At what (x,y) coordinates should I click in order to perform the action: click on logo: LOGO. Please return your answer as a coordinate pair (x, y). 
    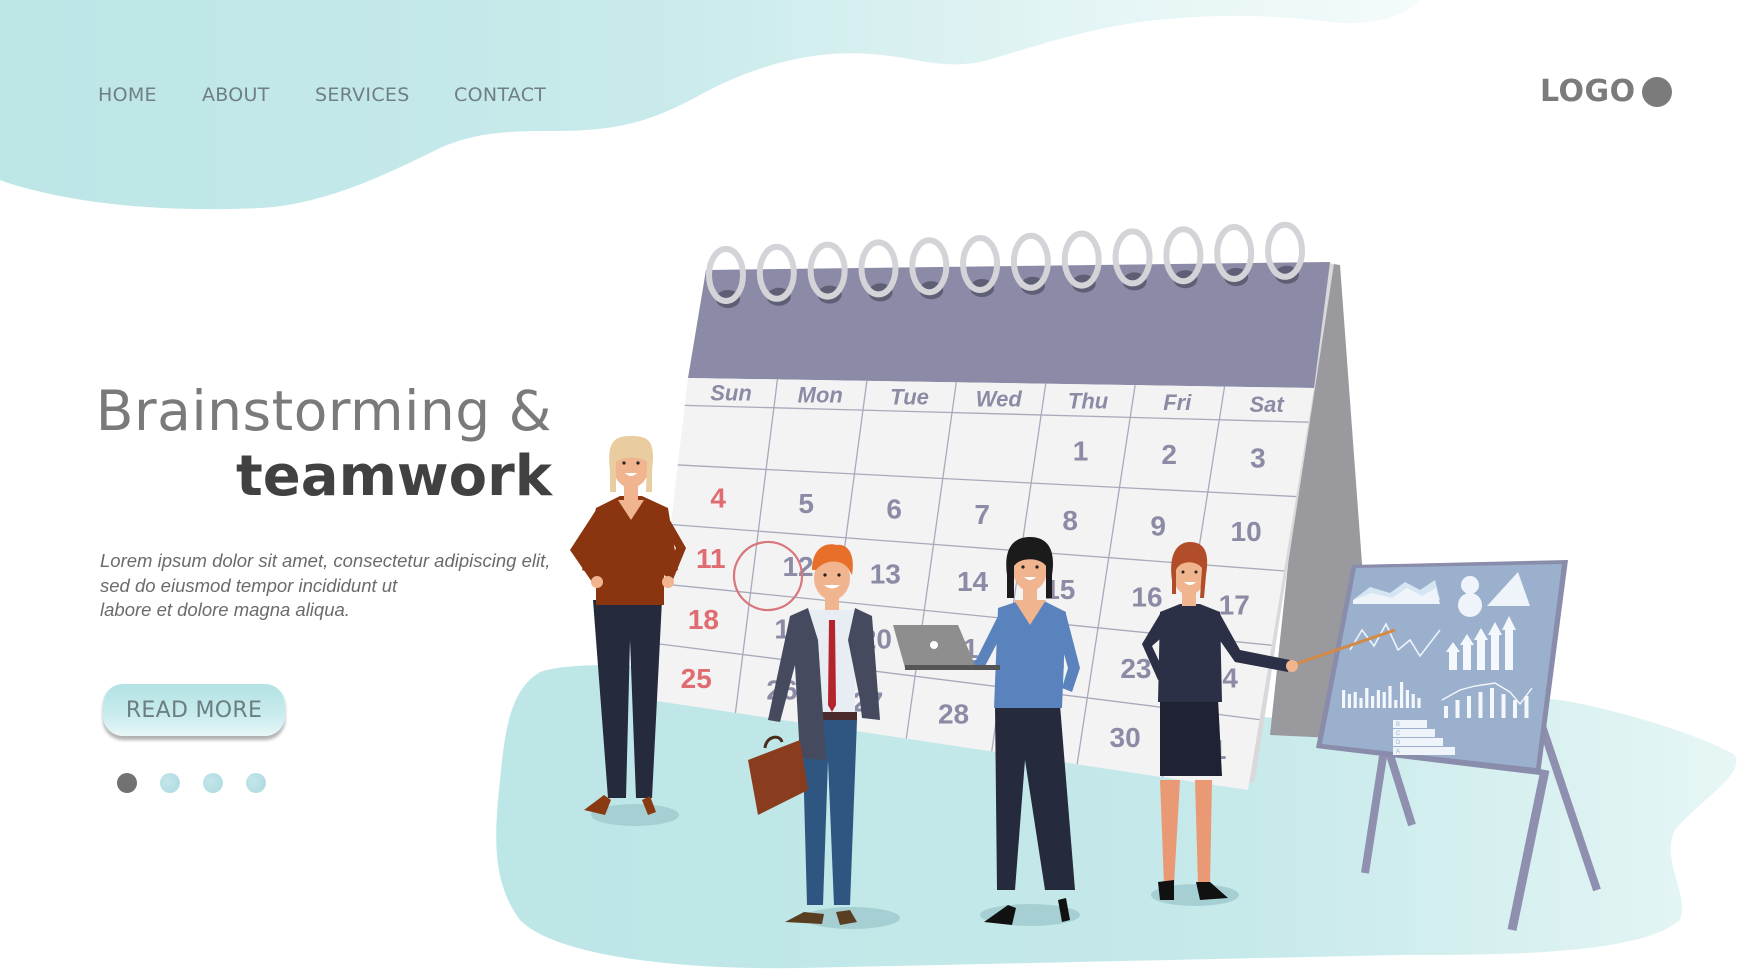
    Looking at the image, I should click on (1606, 91).